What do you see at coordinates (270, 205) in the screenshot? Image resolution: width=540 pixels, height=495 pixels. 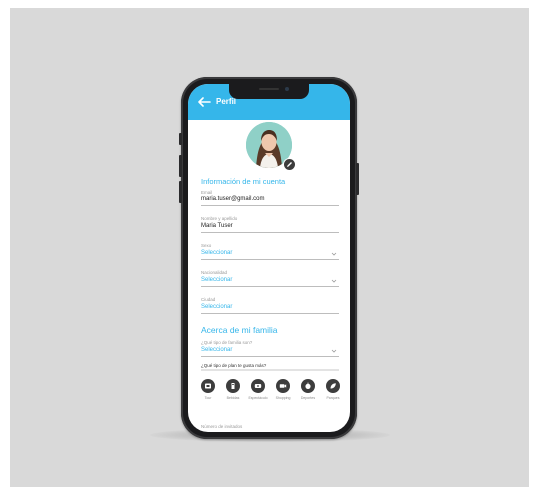 I see `email-underline` at bounding box center [270, 205].